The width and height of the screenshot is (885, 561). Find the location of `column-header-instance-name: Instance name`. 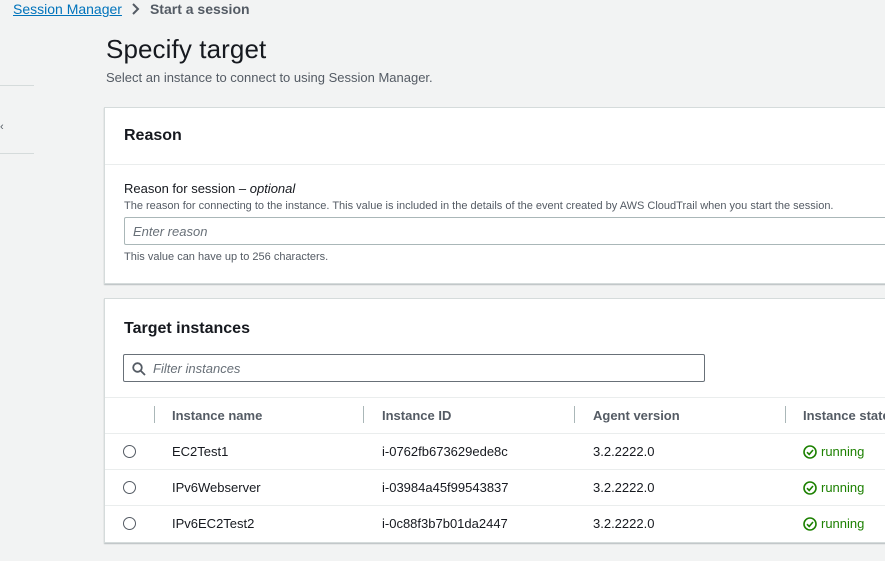

column-header-instance-name: Instance name is located at coordinates (217, 415).